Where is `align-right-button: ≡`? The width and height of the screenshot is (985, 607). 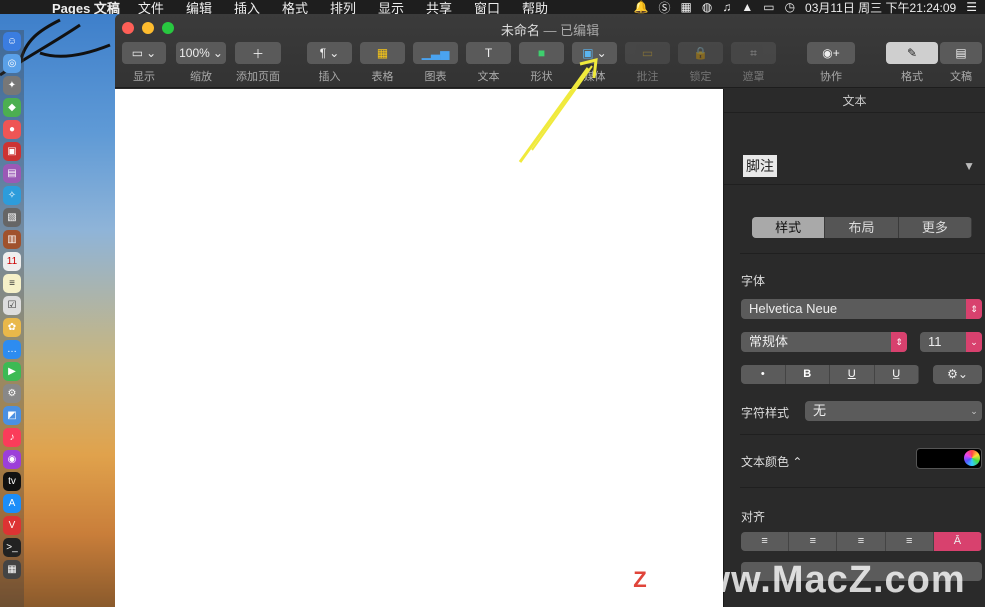
align-right-button: ≡ is located at coordinates (861, 541).